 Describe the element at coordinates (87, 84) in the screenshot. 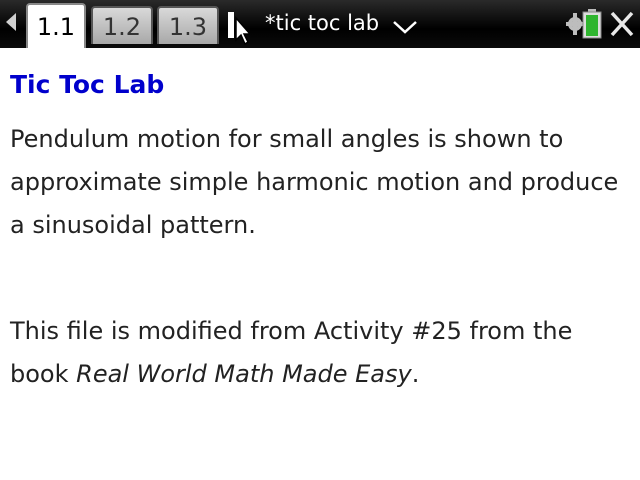

I see `page-title: Tic Toc Lab` at that location.